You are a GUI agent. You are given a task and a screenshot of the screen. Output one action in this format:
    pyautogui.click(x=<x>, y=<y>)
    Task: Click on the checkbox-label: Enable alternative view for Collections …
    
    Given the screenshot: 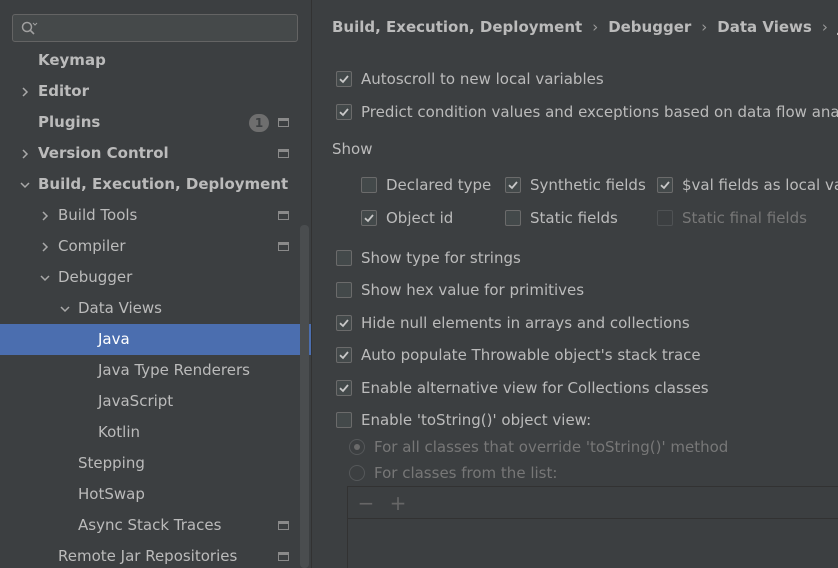 What is the action you would take?
    pyautogui.click(x=535, y=388)
    